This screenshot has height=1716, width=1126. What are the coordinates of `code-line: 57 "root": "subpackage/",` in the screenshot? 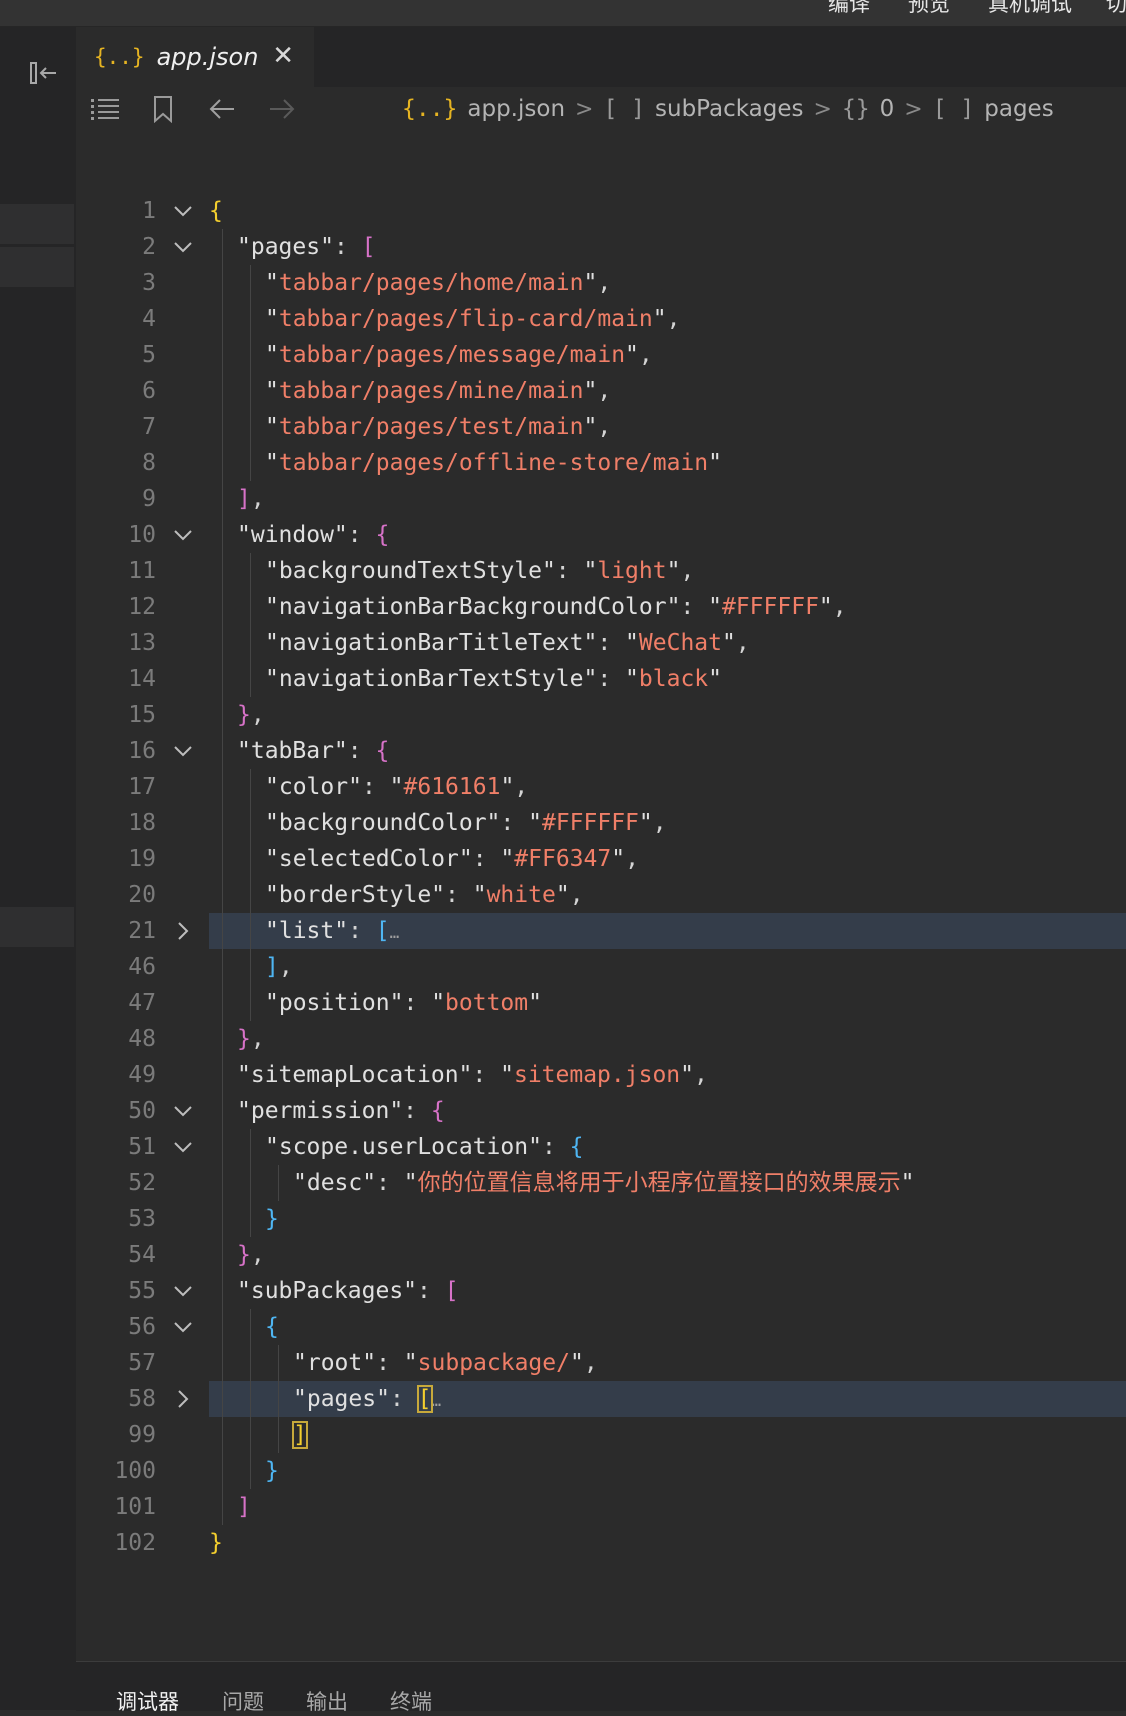 It's located at (601, 1363).